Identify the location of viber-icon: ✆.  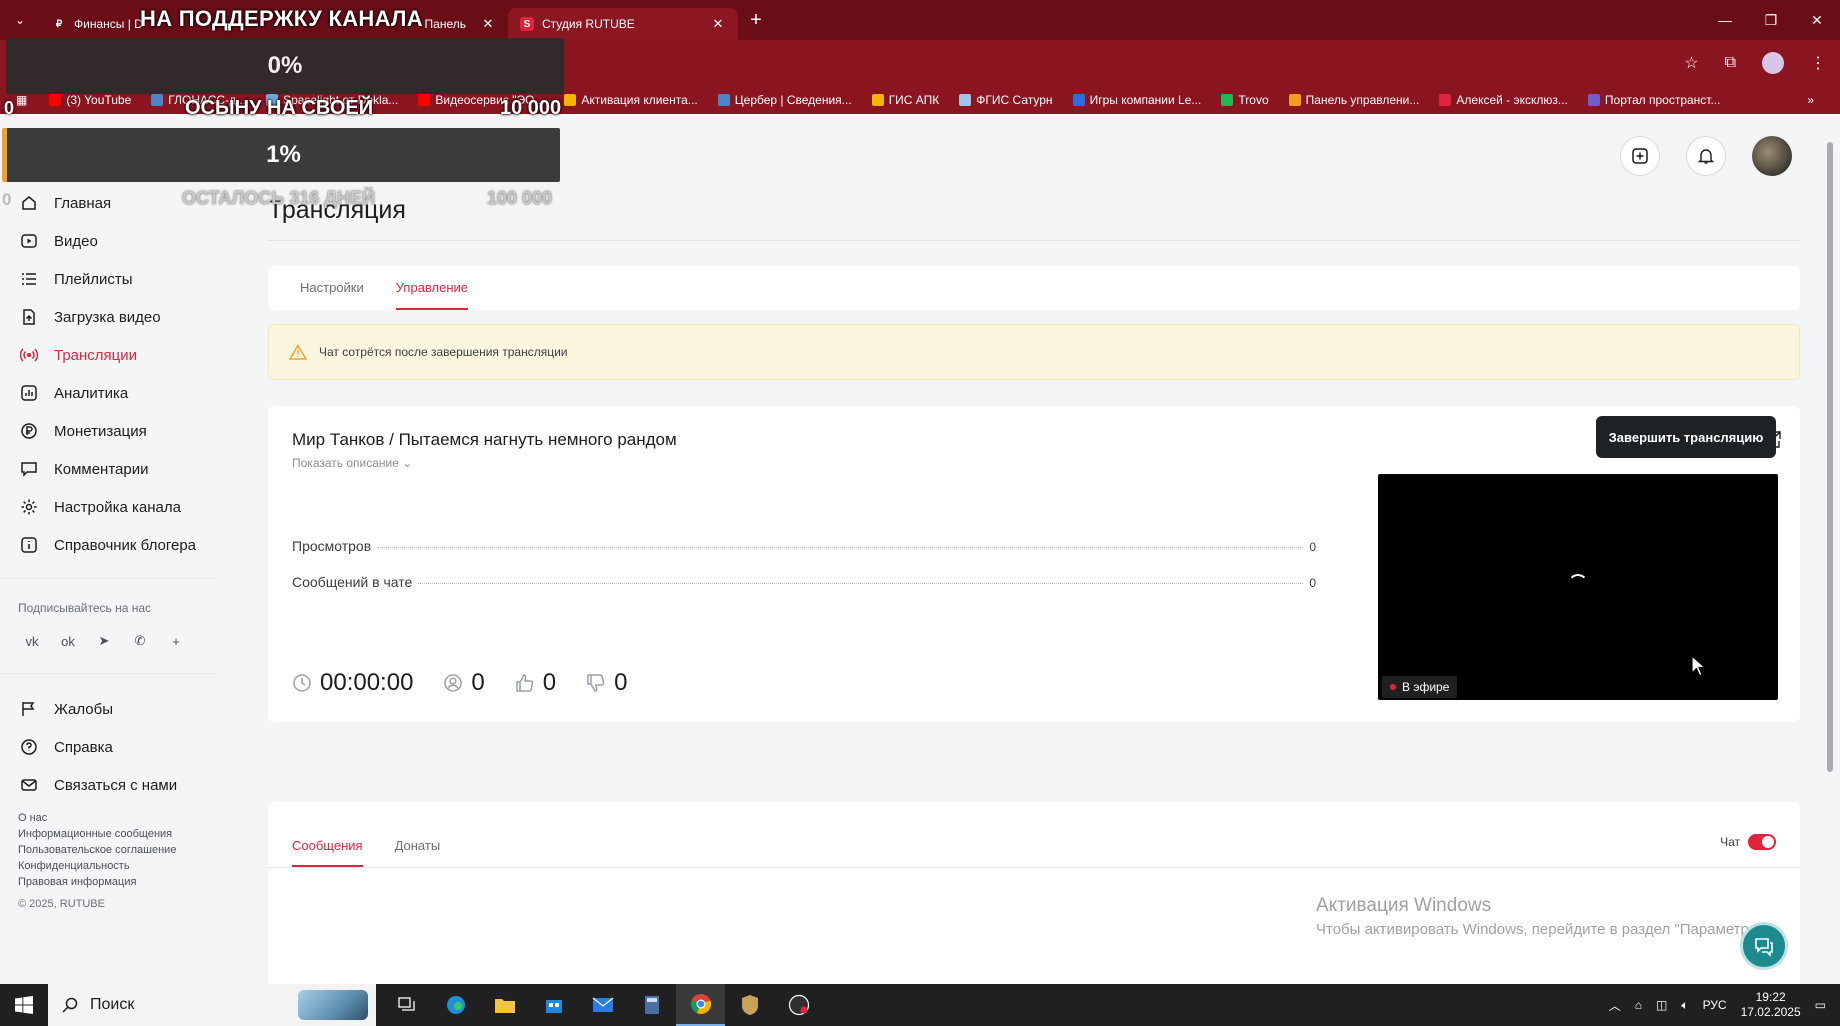
(140, 641).